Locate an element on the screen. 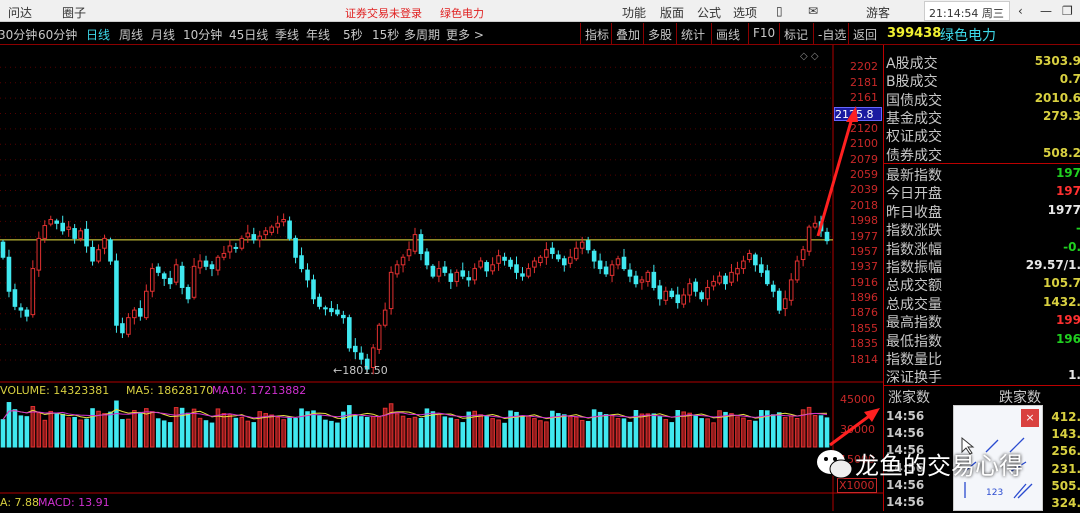  annotation-arrows is located at coordinates (848, 276).